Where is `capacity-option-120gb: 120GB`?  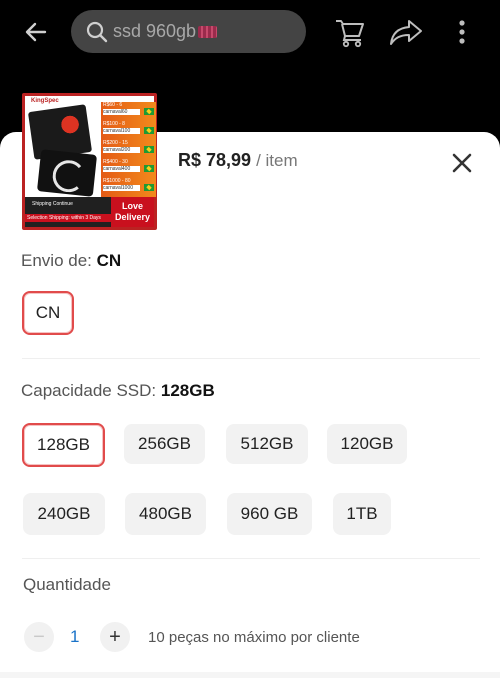
capacity-option-120gb: 120GB is located at coordinates (367, 444).